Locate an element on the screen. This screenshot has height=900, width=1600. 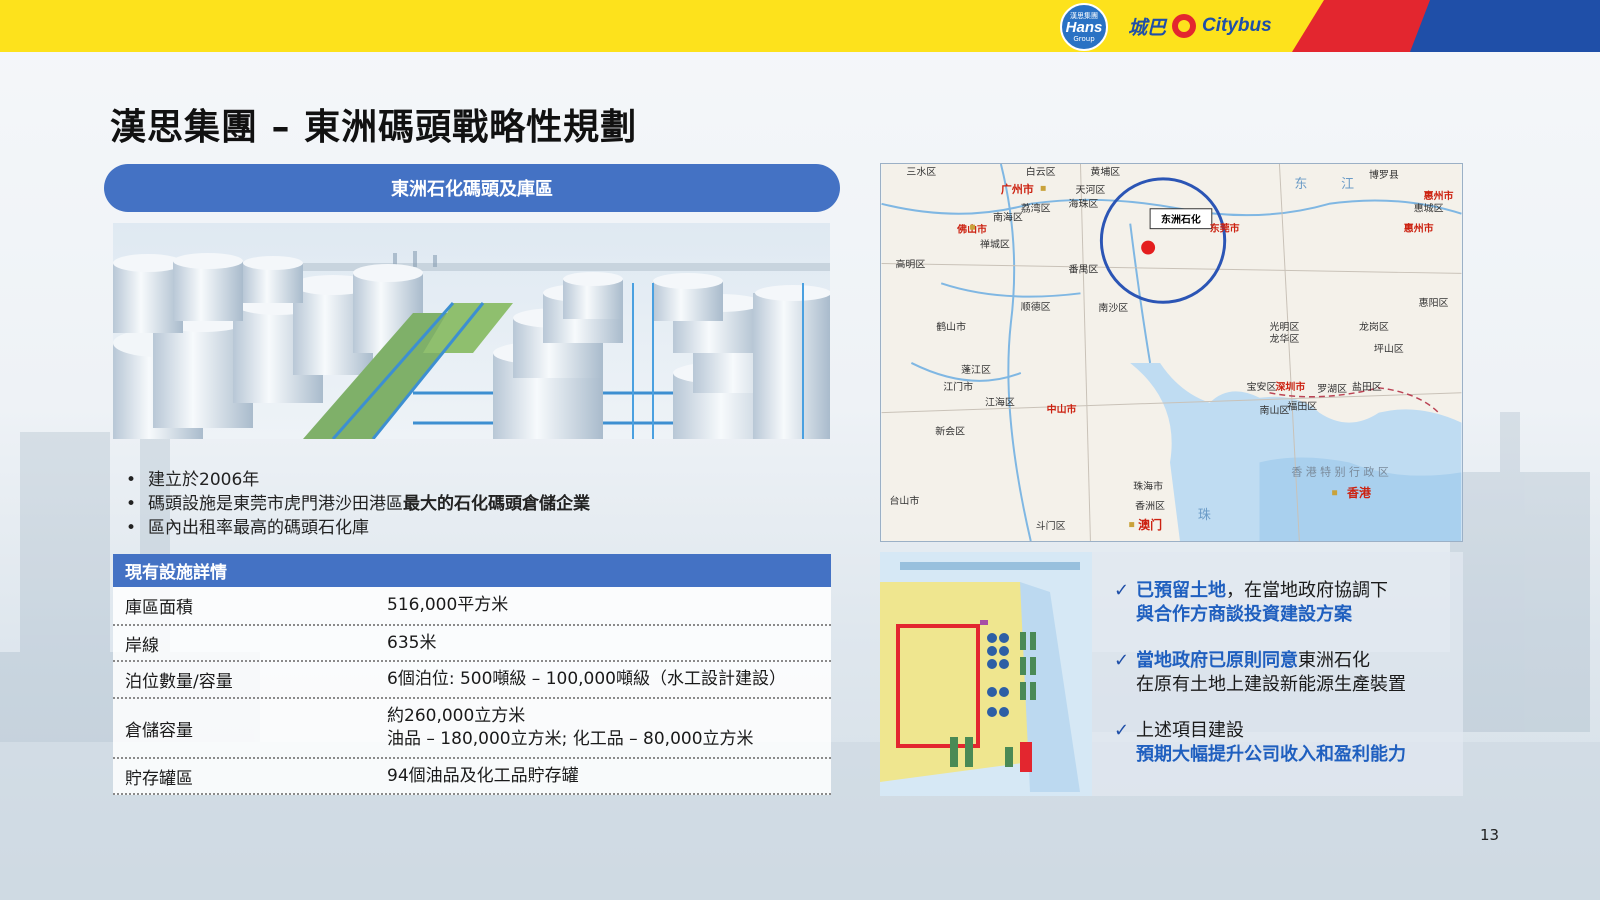
point-text: 在原有土地上建設新能源生產裝置 is located at coordinates (1271, 684).